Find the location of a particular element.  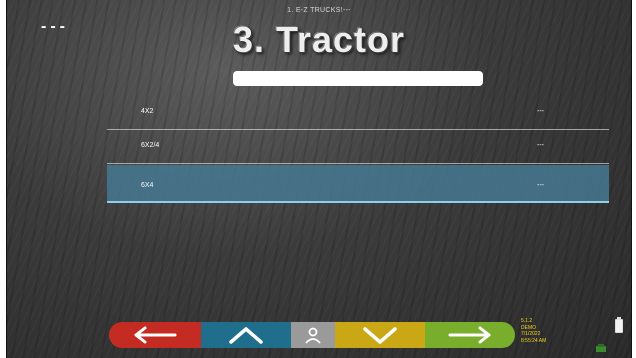

status-info: 5.1.2 DEMO 7/1/2022 8:55:24 AM is located at coordinates (533, 331).